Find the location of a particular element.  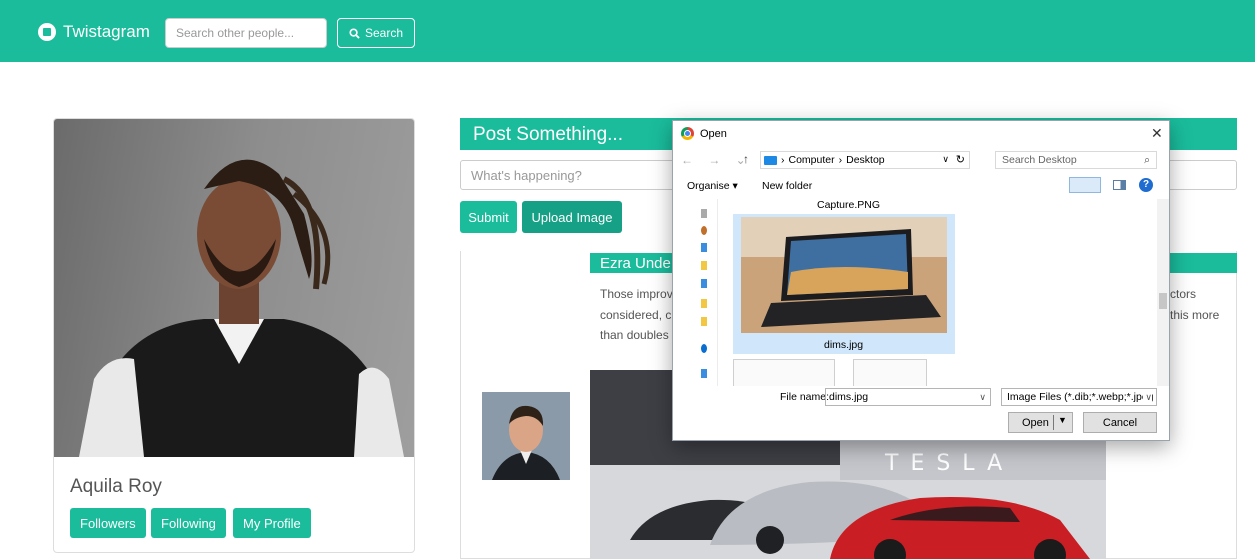

organise-label: Organise is located at coordinates (708, 186).